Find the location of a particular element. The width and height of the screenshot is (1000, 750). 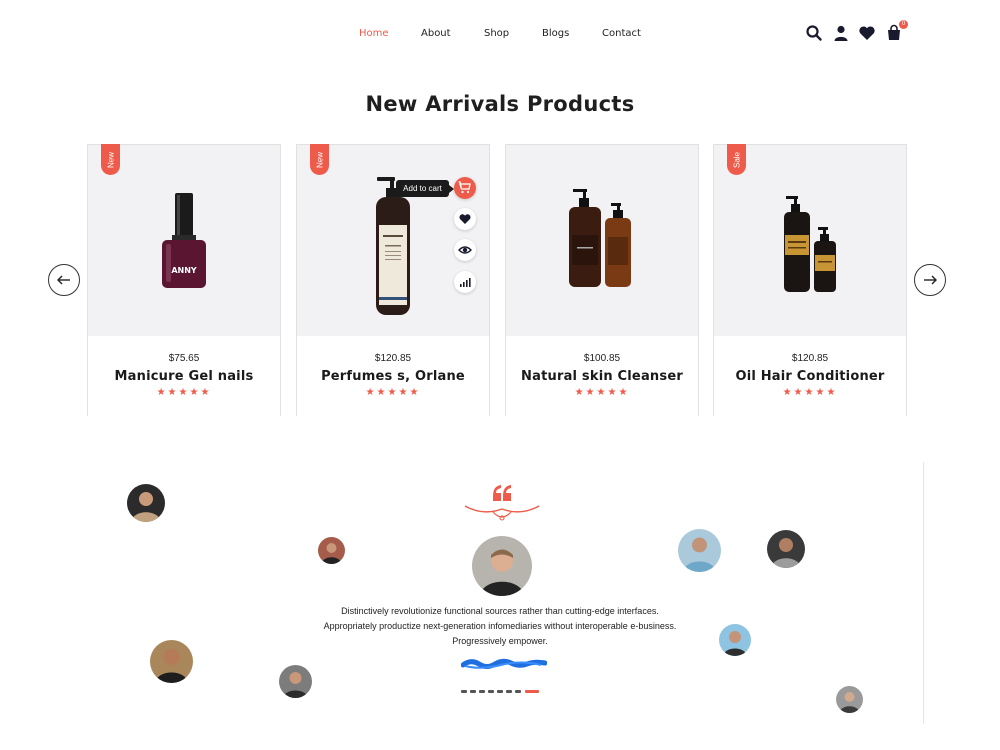

product-card: ANNY New $75.65 Manicure Gel nails ★★★★★ is located at coordinates (184, 280).